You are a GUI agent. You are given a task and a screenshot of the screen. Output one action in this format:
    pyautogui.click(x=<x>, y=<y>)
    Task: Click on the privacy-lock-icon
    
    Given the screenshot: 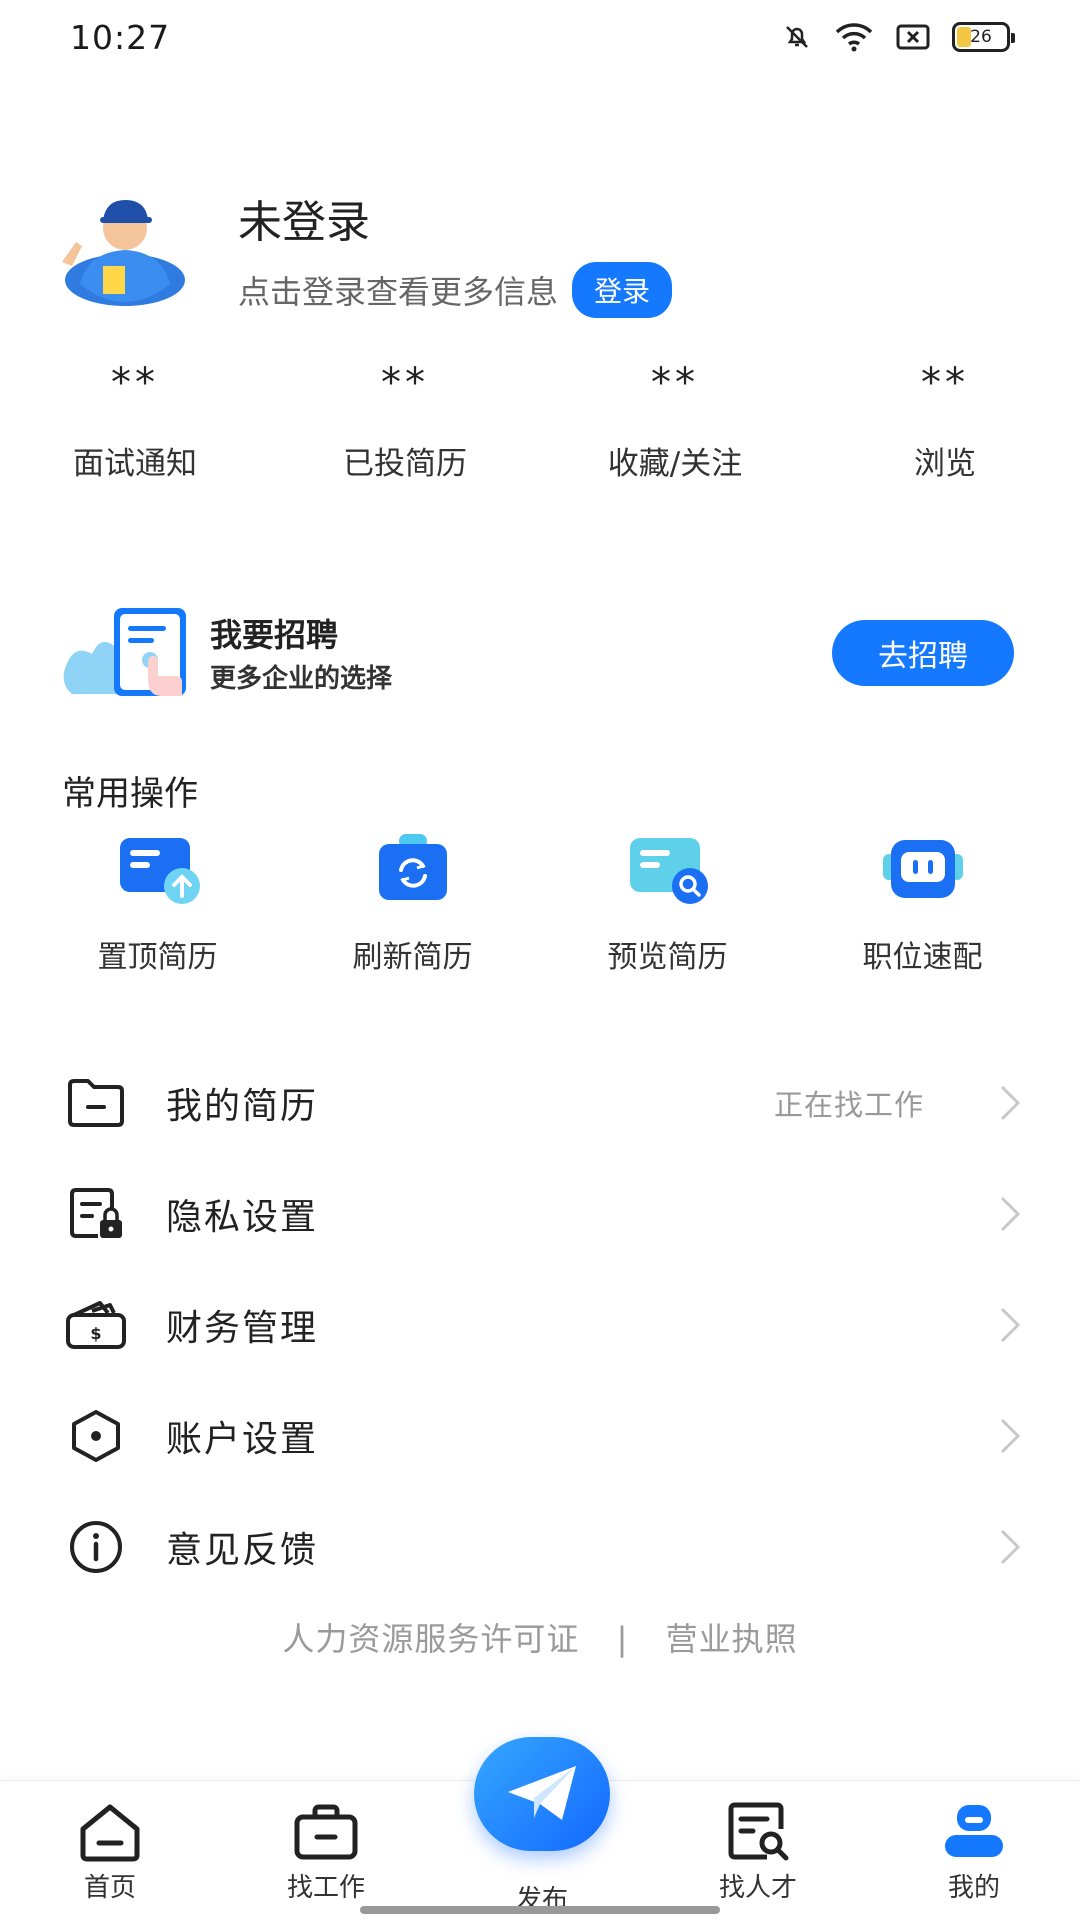 What is the action you would take?
    pyautogui.click(x=96, y=1213)
    